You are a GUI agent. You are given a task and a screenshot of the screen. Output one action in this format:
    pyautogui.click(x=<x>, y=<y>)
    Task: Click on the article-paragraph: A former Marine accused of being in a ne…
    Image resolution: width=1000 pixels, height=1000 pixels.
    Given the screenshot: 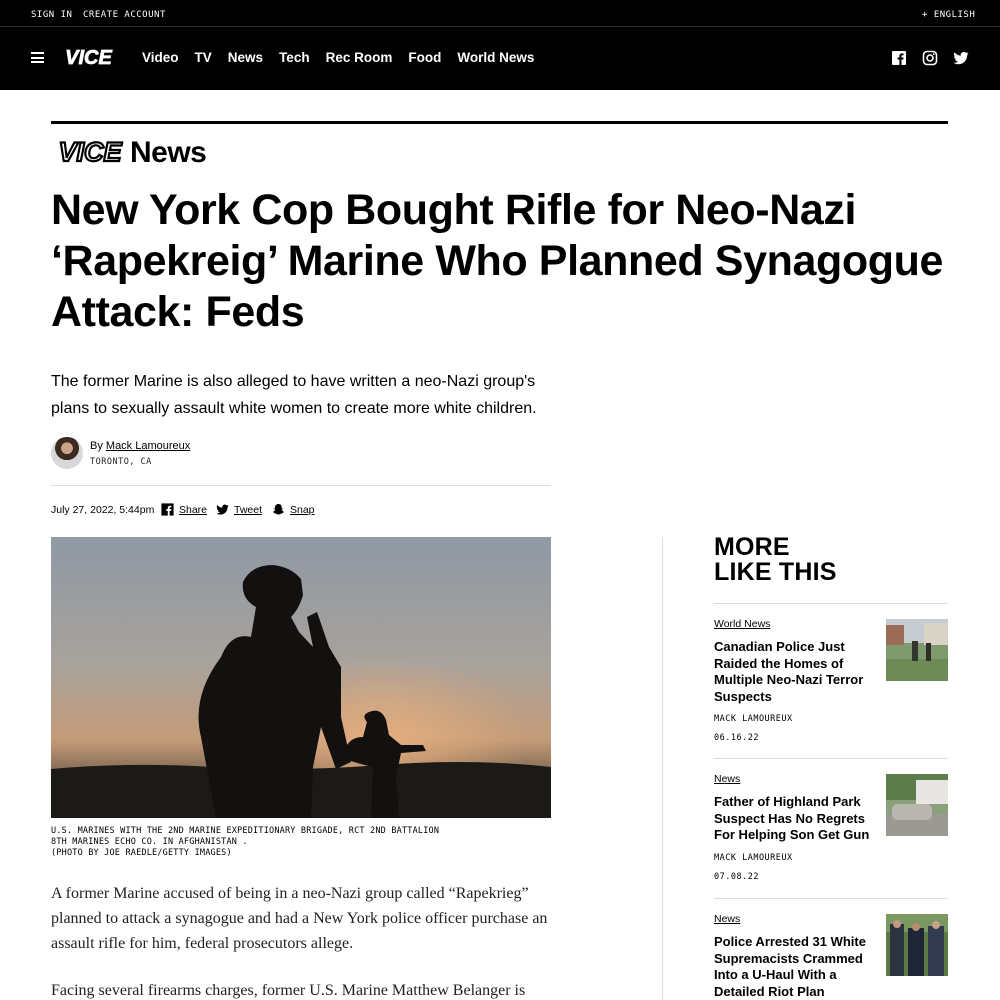 What is the action you would take?
    pyautogui.click(x=299, y=918)
    